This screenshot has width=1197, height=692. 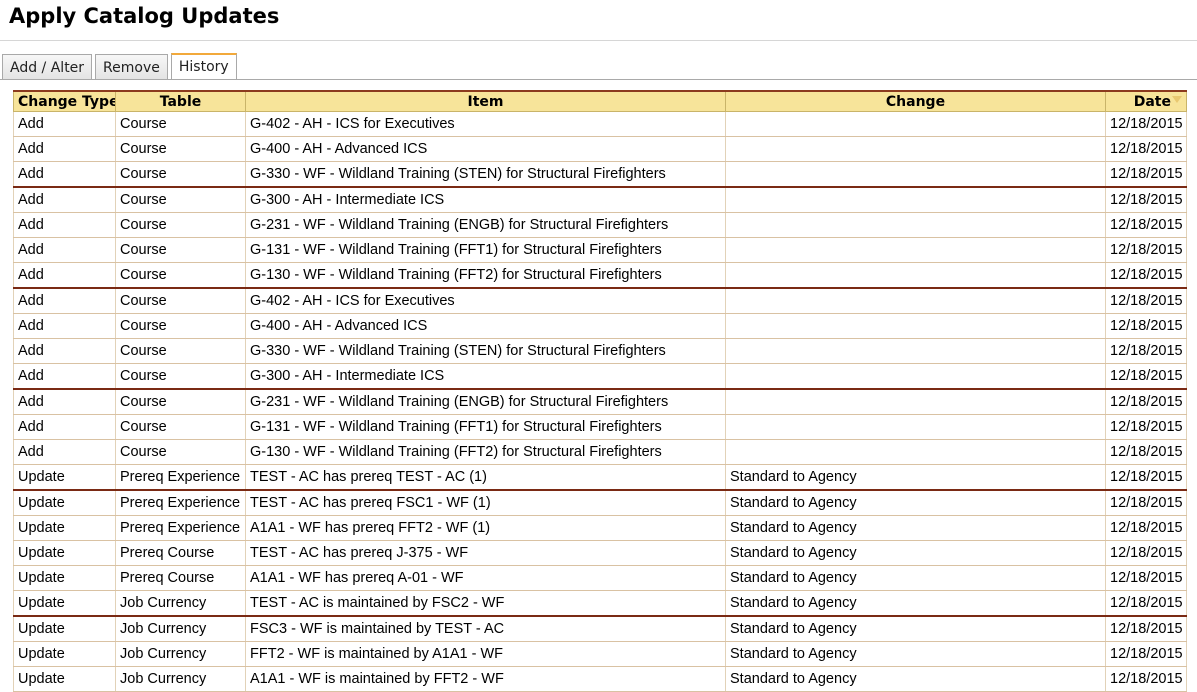 What do you see at coordinates (1152, 101) in the screenshot?
I see `column-header-date-label: Date` at bounding box center [1152, 101].